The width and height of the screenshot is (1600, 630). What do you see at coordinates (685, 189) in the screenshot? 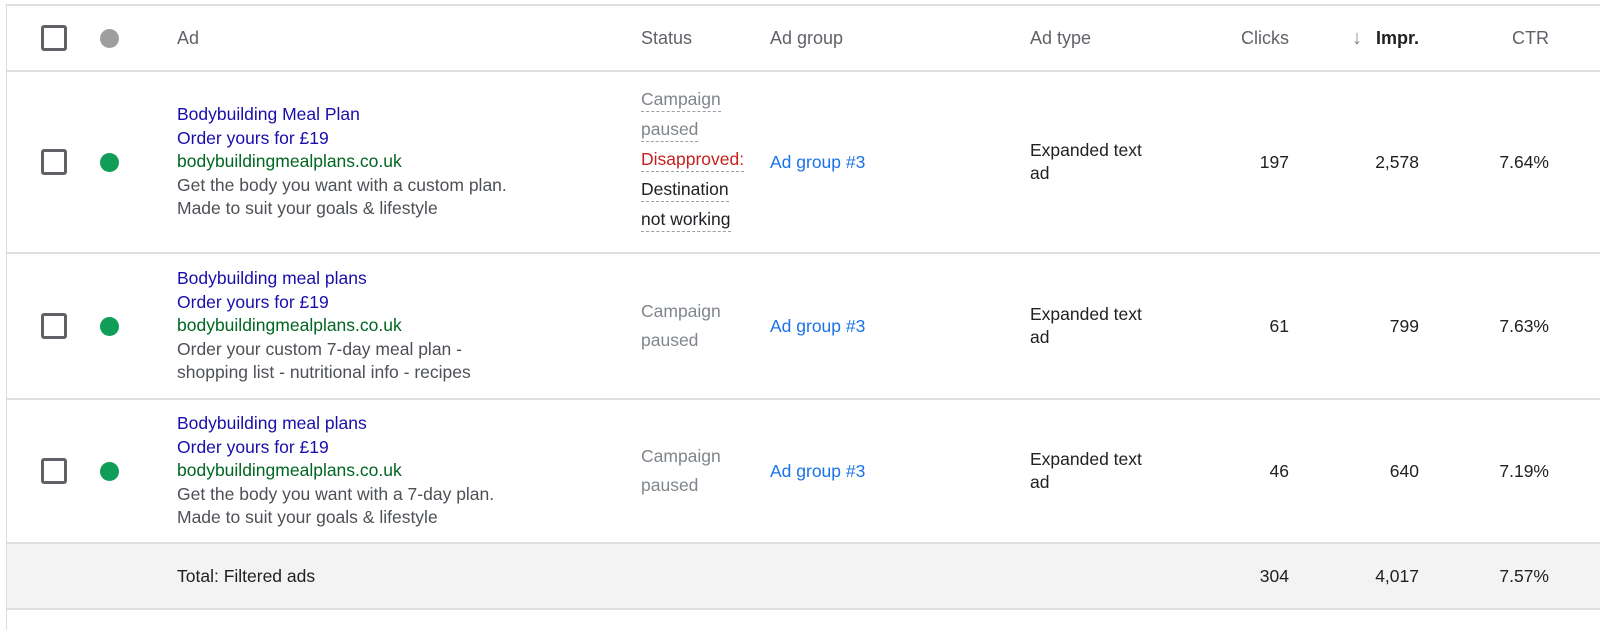
I see `status-reason-destination: Destination` at bounding box center [685, 189].